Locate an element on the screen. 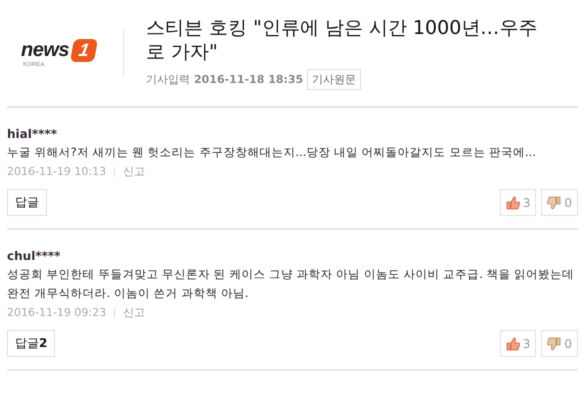 This screenshot has height=402, width=585. comment-time: 2016-11-19 09:23 is located at coordinates (56, 312).